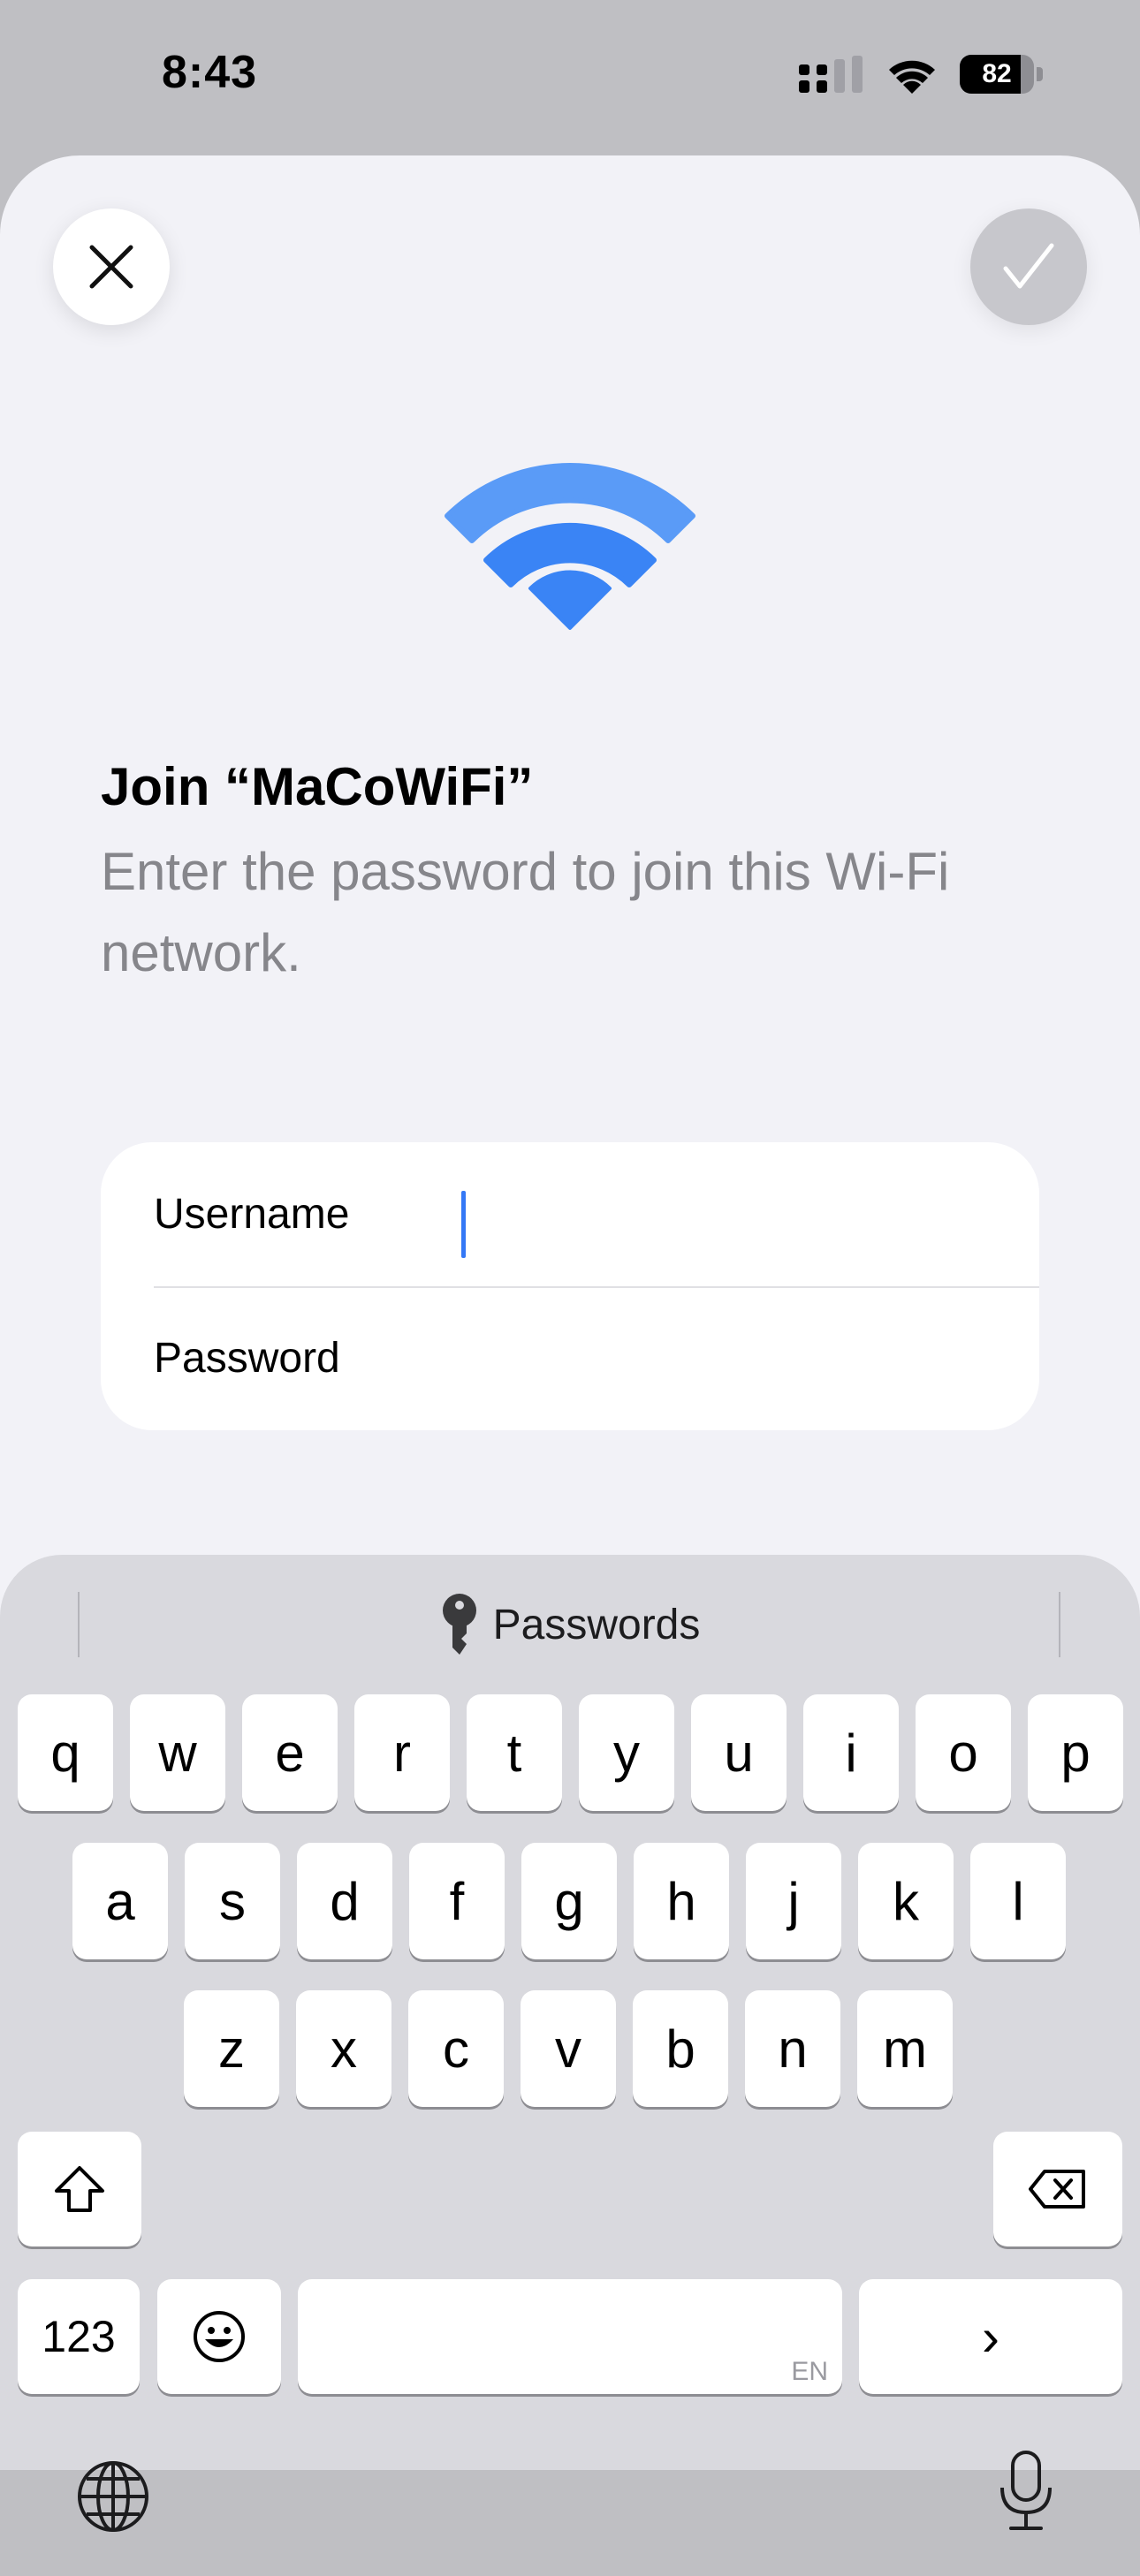  Describe the element at coordinates (739, 1753) in the screenshot. I see `key-u: u` at that location.